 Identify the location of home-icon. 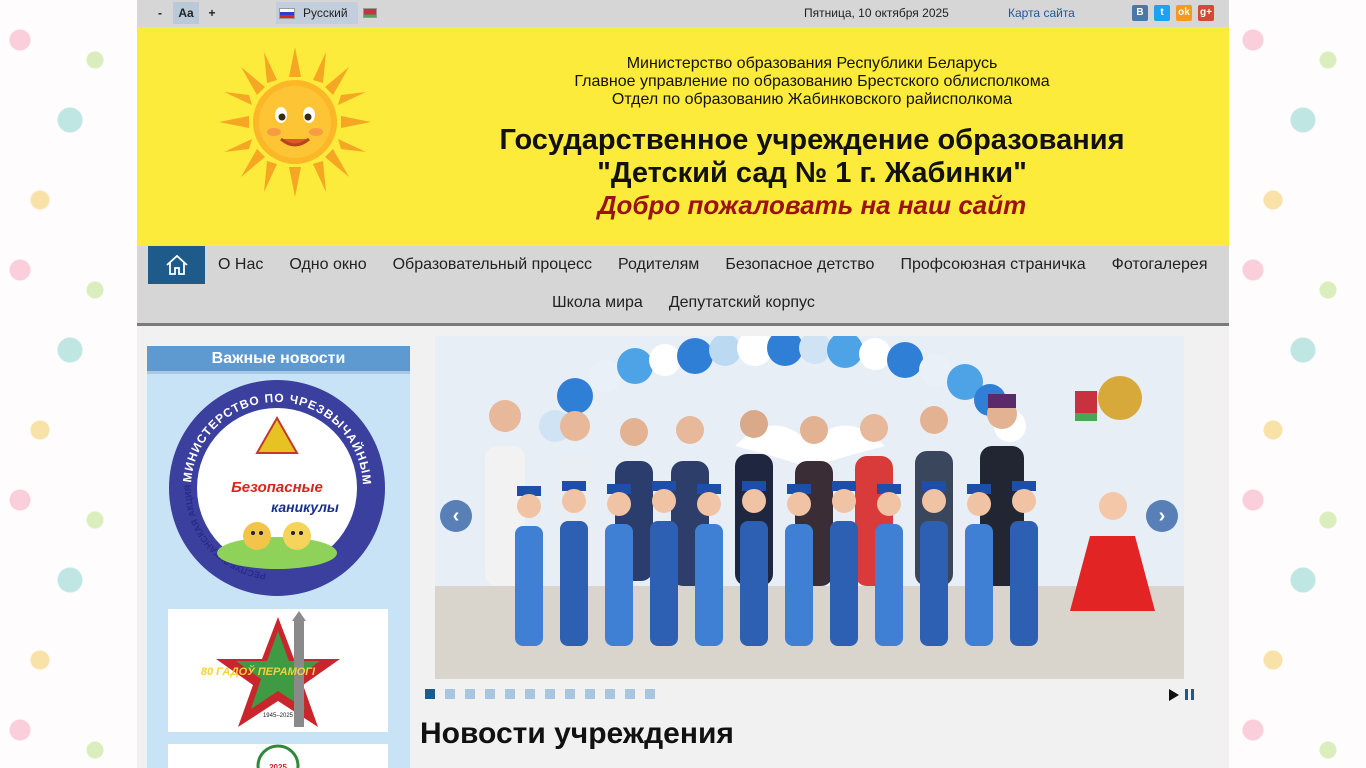
(176, 264).